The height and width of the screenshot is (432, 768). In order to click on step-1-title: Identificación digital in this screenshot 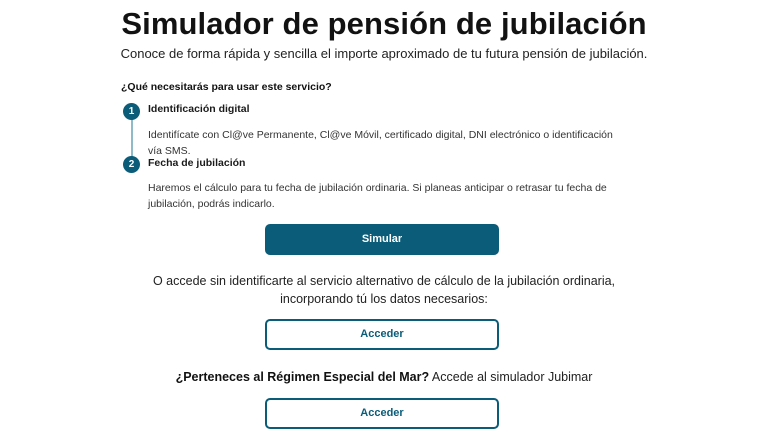, I will do `click(199, 109)`.